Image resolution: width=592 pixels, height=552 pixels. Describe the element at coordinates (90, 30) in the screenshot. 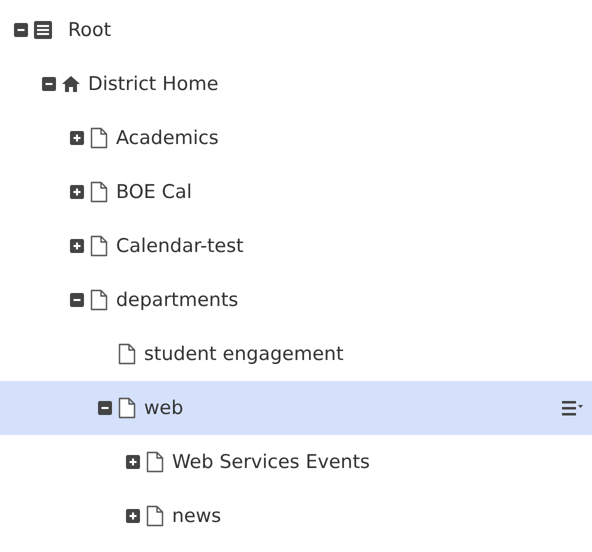

I see `node-label: Root` at that location.